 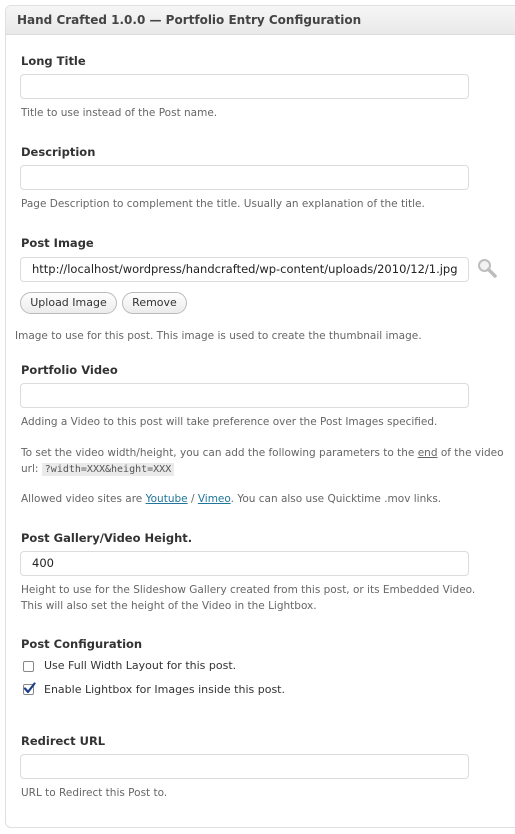 I want to click on redirect-input, so click(x=244, y=766).